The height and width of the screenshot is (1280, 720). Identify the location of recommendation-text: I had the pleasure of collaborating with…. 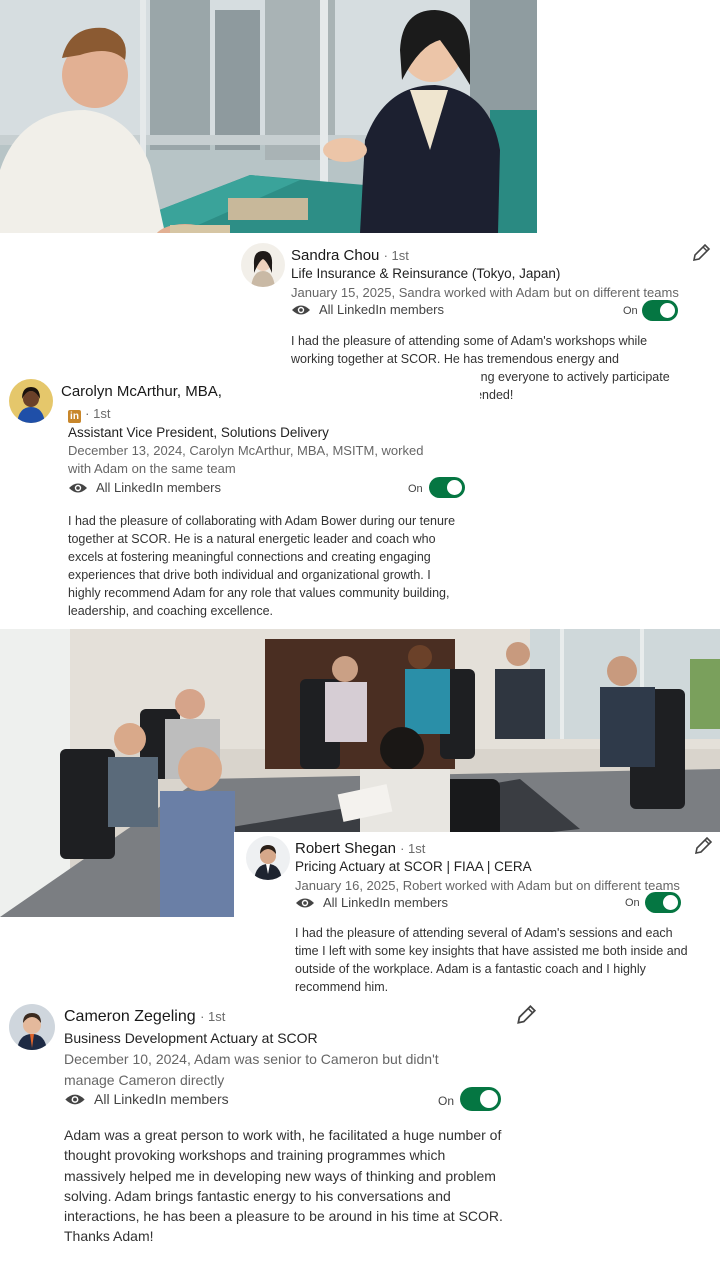
(262, 566).